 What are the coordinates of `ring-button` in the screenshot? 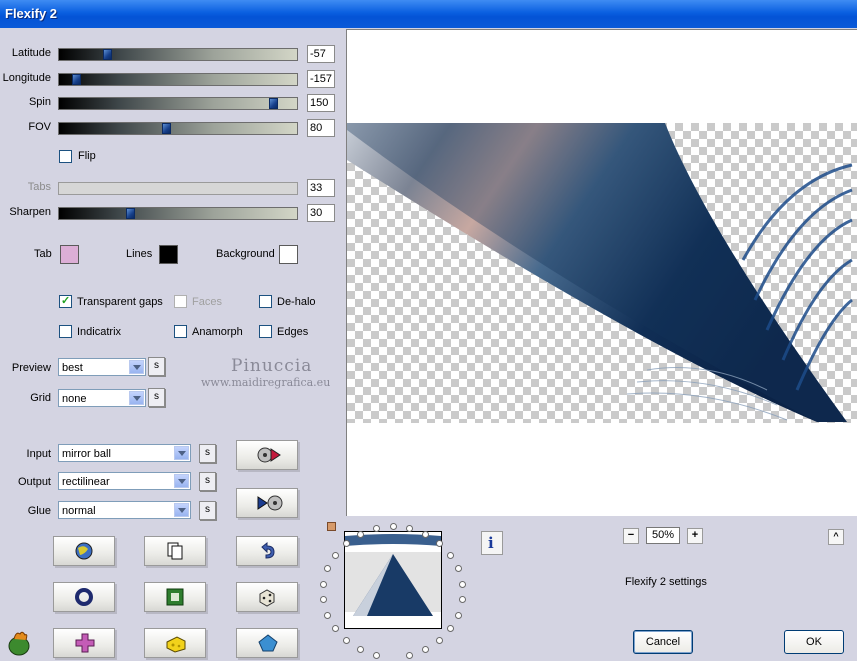 It's located at (84, 597).